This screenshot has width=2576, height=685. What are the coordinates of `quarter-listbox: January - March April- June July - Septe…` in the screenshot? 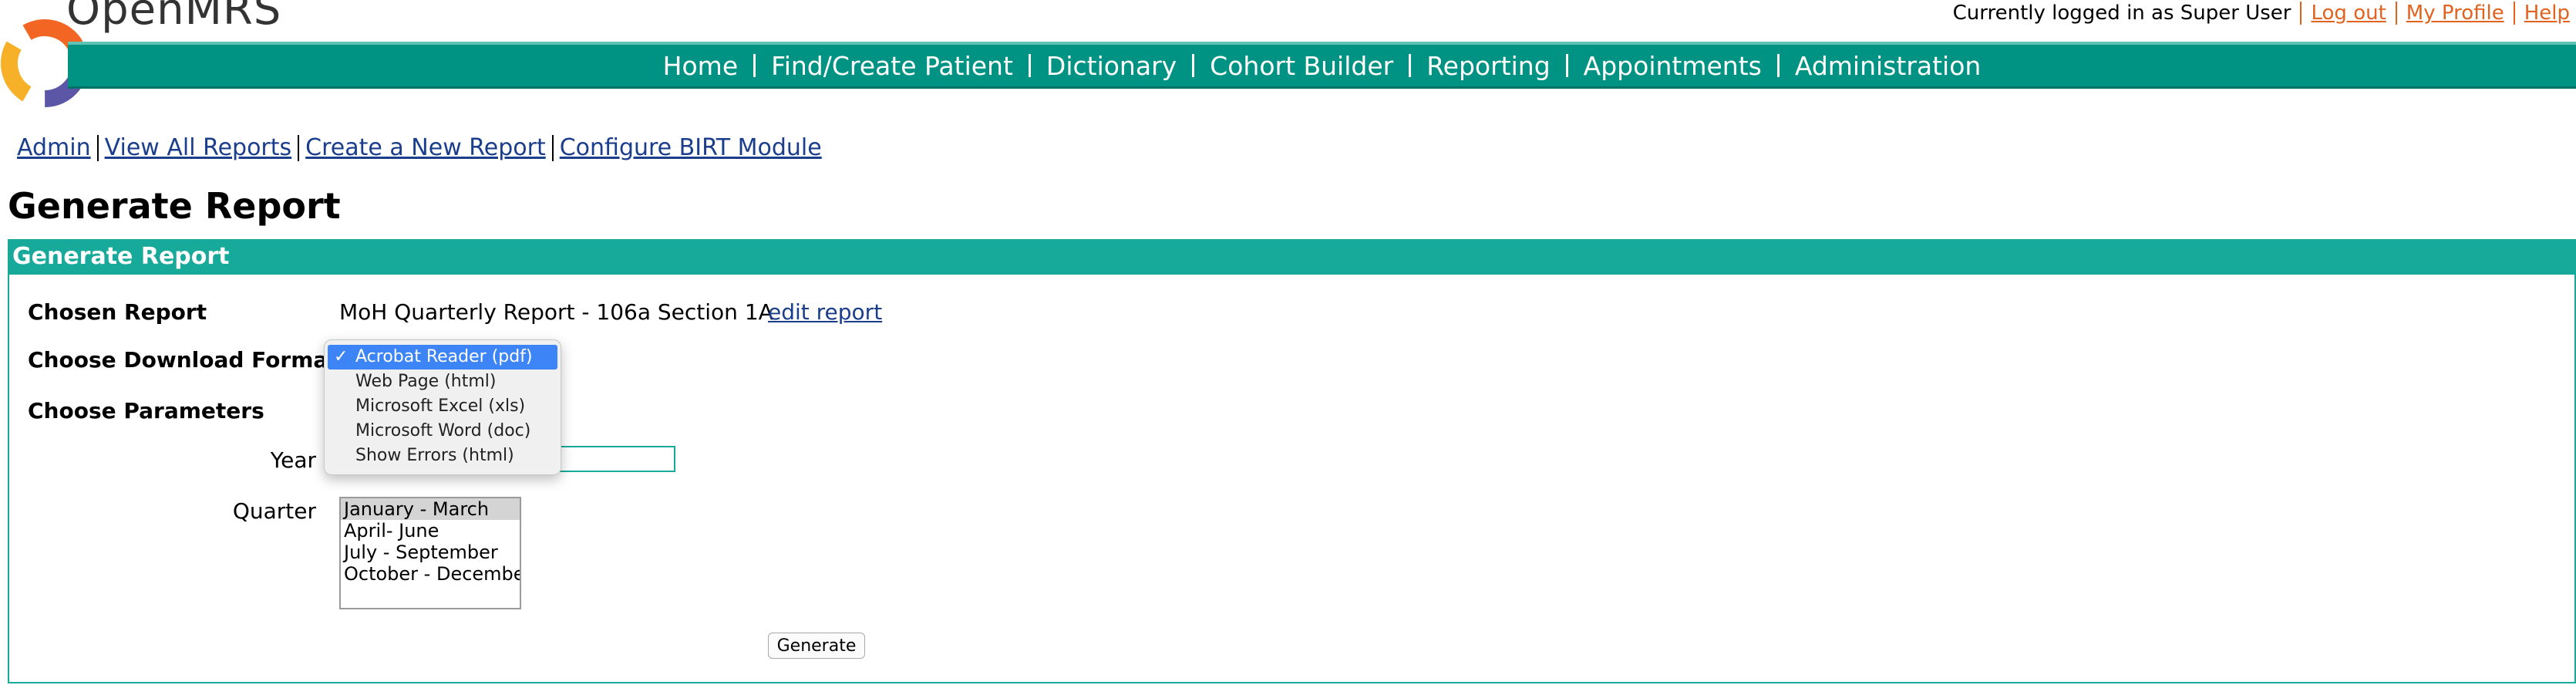 It's located at (430, 553).